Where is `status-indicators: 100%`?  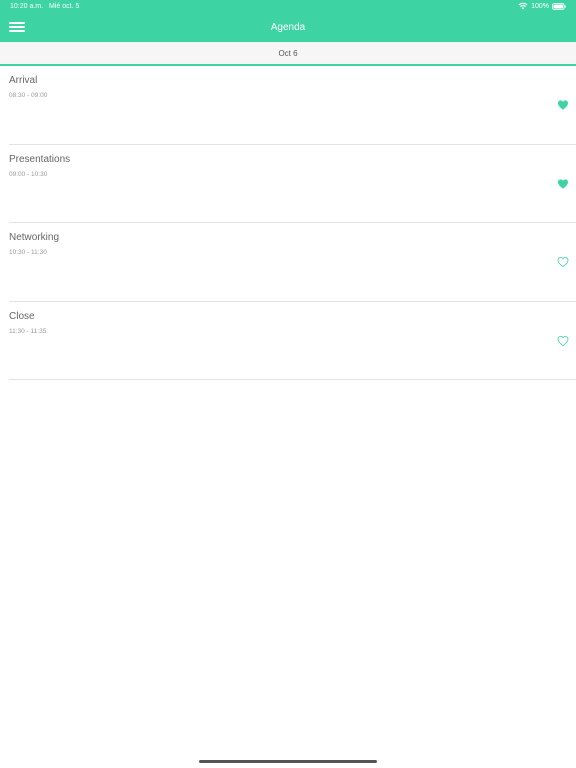 status-indicators: 100% is located at coordinates (542, 6).